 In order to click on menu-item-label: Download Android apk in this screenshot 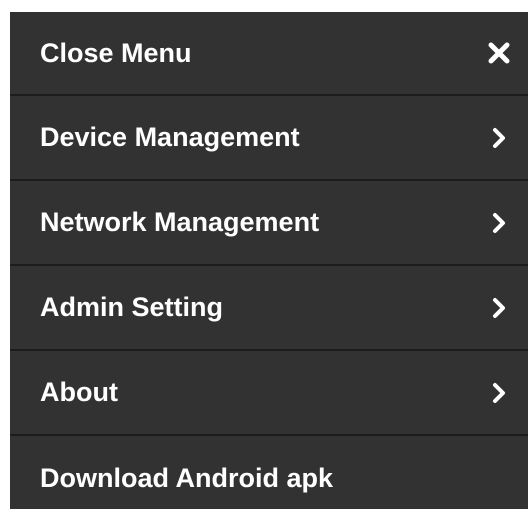, I will do `click(186, 478)`.